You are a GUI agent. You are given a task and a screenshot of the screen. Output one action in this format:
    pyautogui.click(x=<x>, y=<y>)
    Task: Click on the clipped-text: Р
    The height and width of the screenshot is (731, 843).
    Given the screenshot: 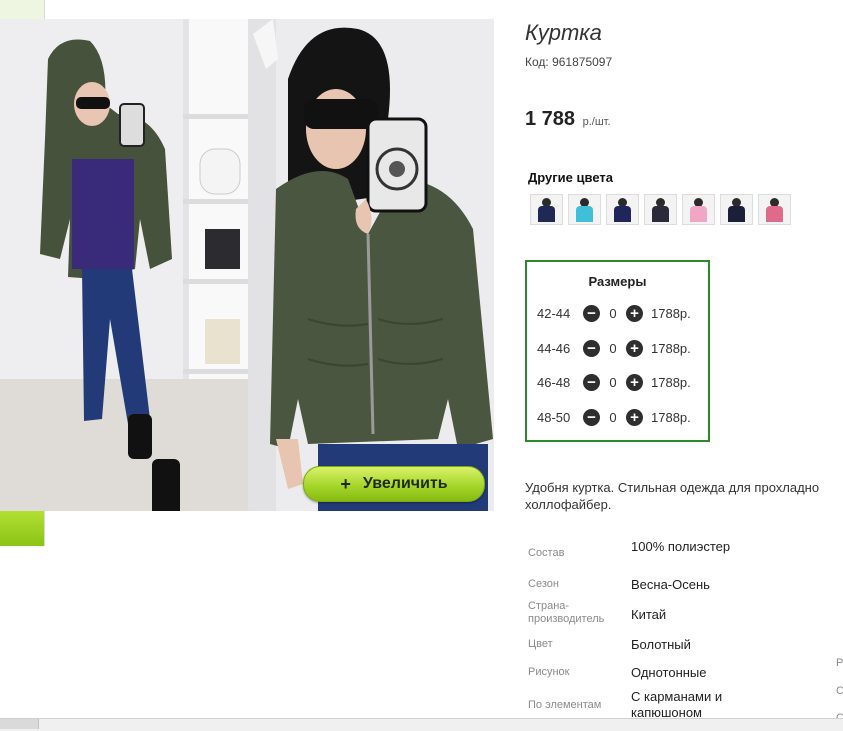 What is the action you would take?
    pyautogui.click(x=839, y=663)
    